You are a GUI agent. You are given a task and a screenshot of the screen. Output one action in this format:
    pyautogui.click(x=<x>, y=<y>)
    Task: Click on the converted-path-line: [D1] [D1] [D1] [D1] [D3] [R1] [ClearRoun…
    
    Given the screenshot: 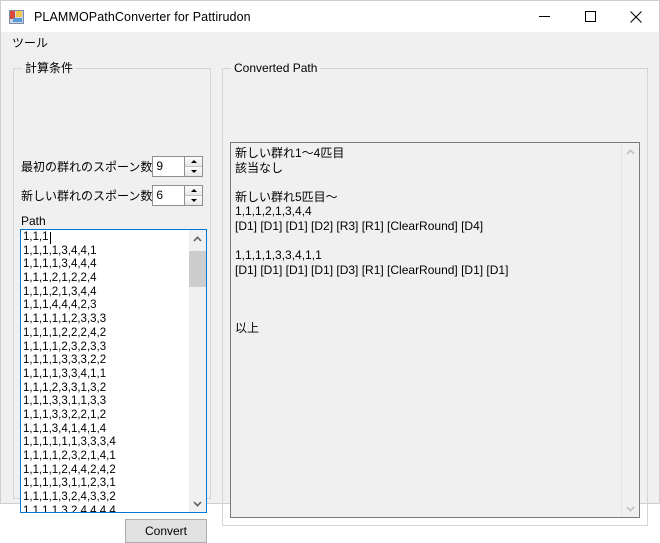 What is the action you would take?
    pyautogui.click(x=372, y=269)
    